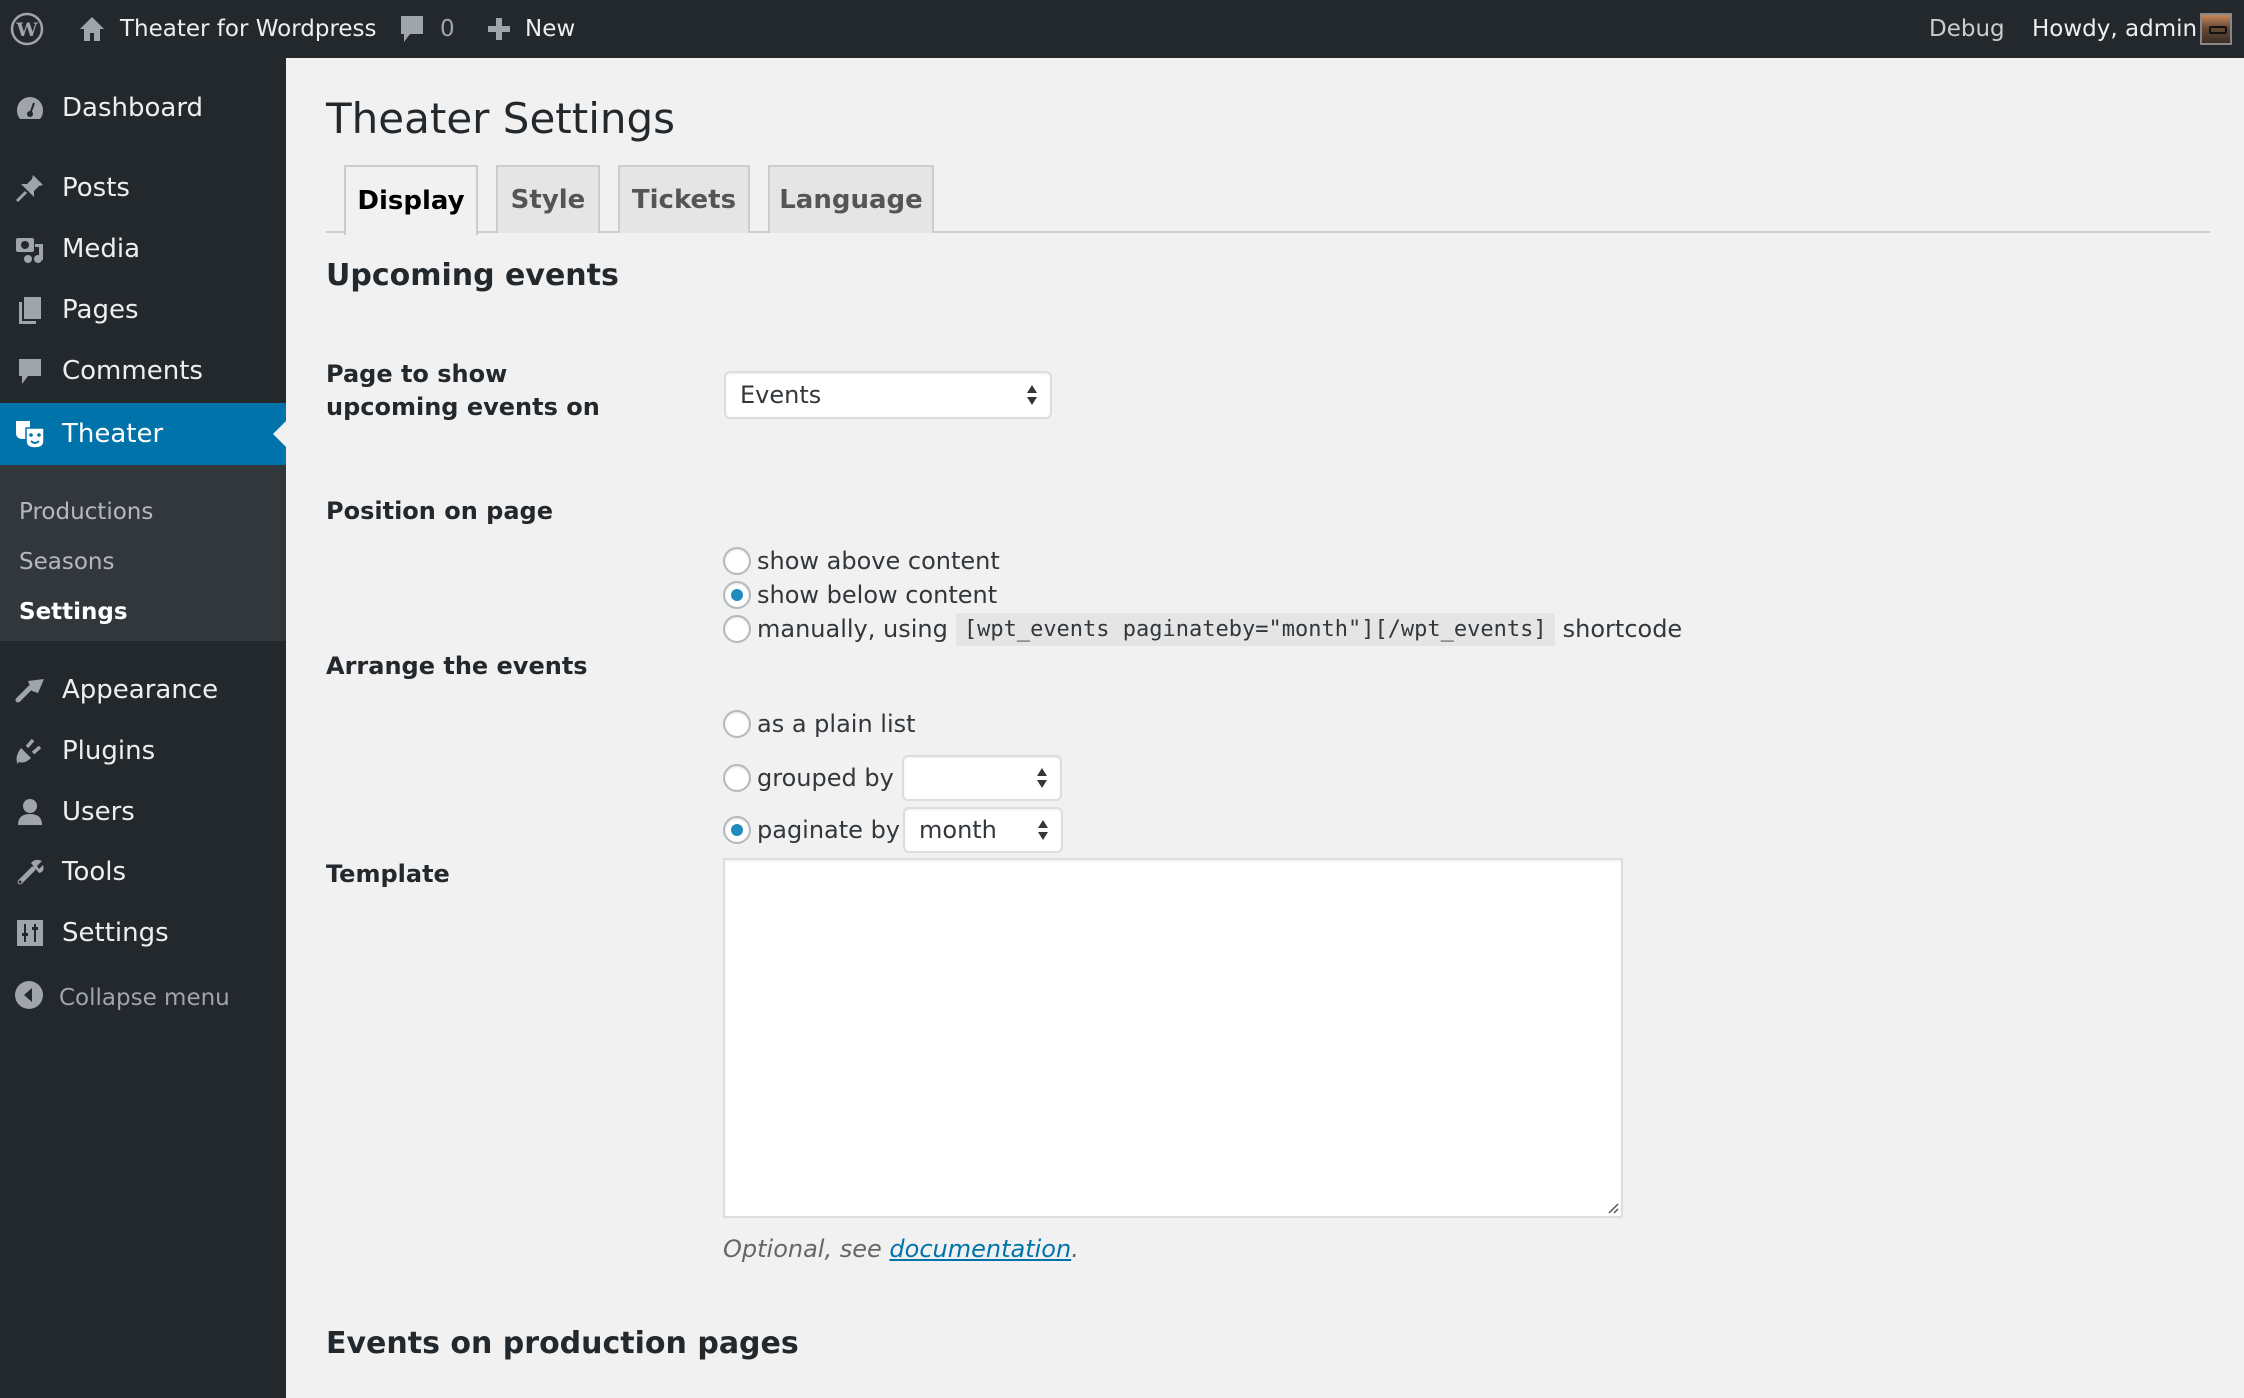  What do you see at coordinates (30, 310) in the screenshot?
I see `pages-icon` at bounding box center [30, 310].